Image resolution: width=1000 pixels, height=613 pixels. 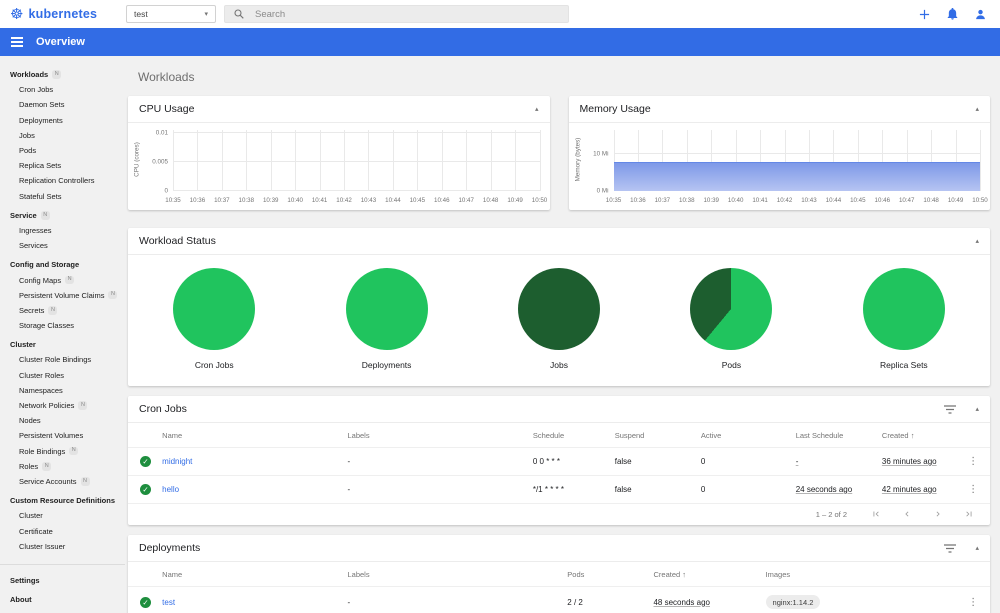 I want to click on previous-page-icon, so click(x=907, y=514).